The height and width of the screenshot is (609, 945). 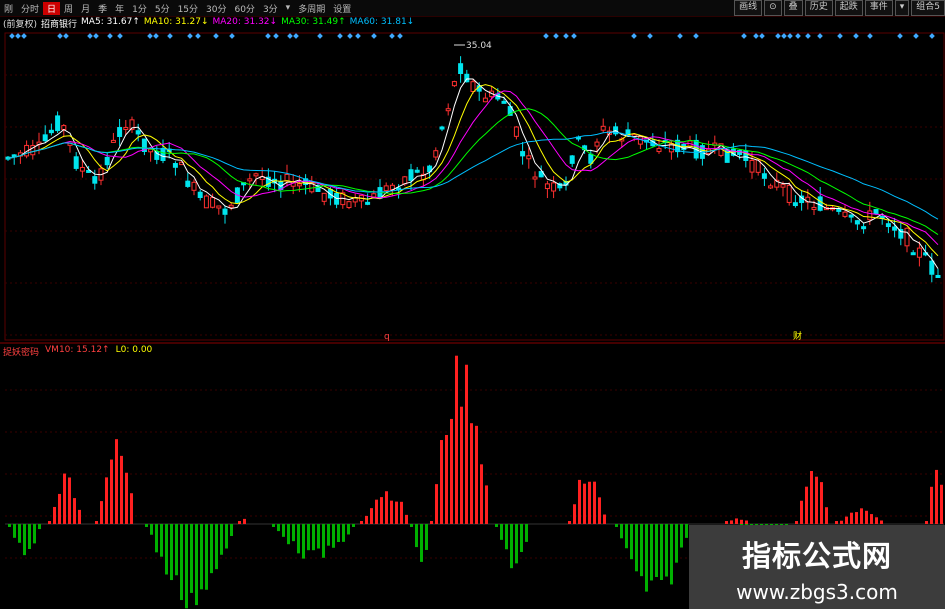 I want to click on high-price-label: 35.04, so click(x=479, y=46).